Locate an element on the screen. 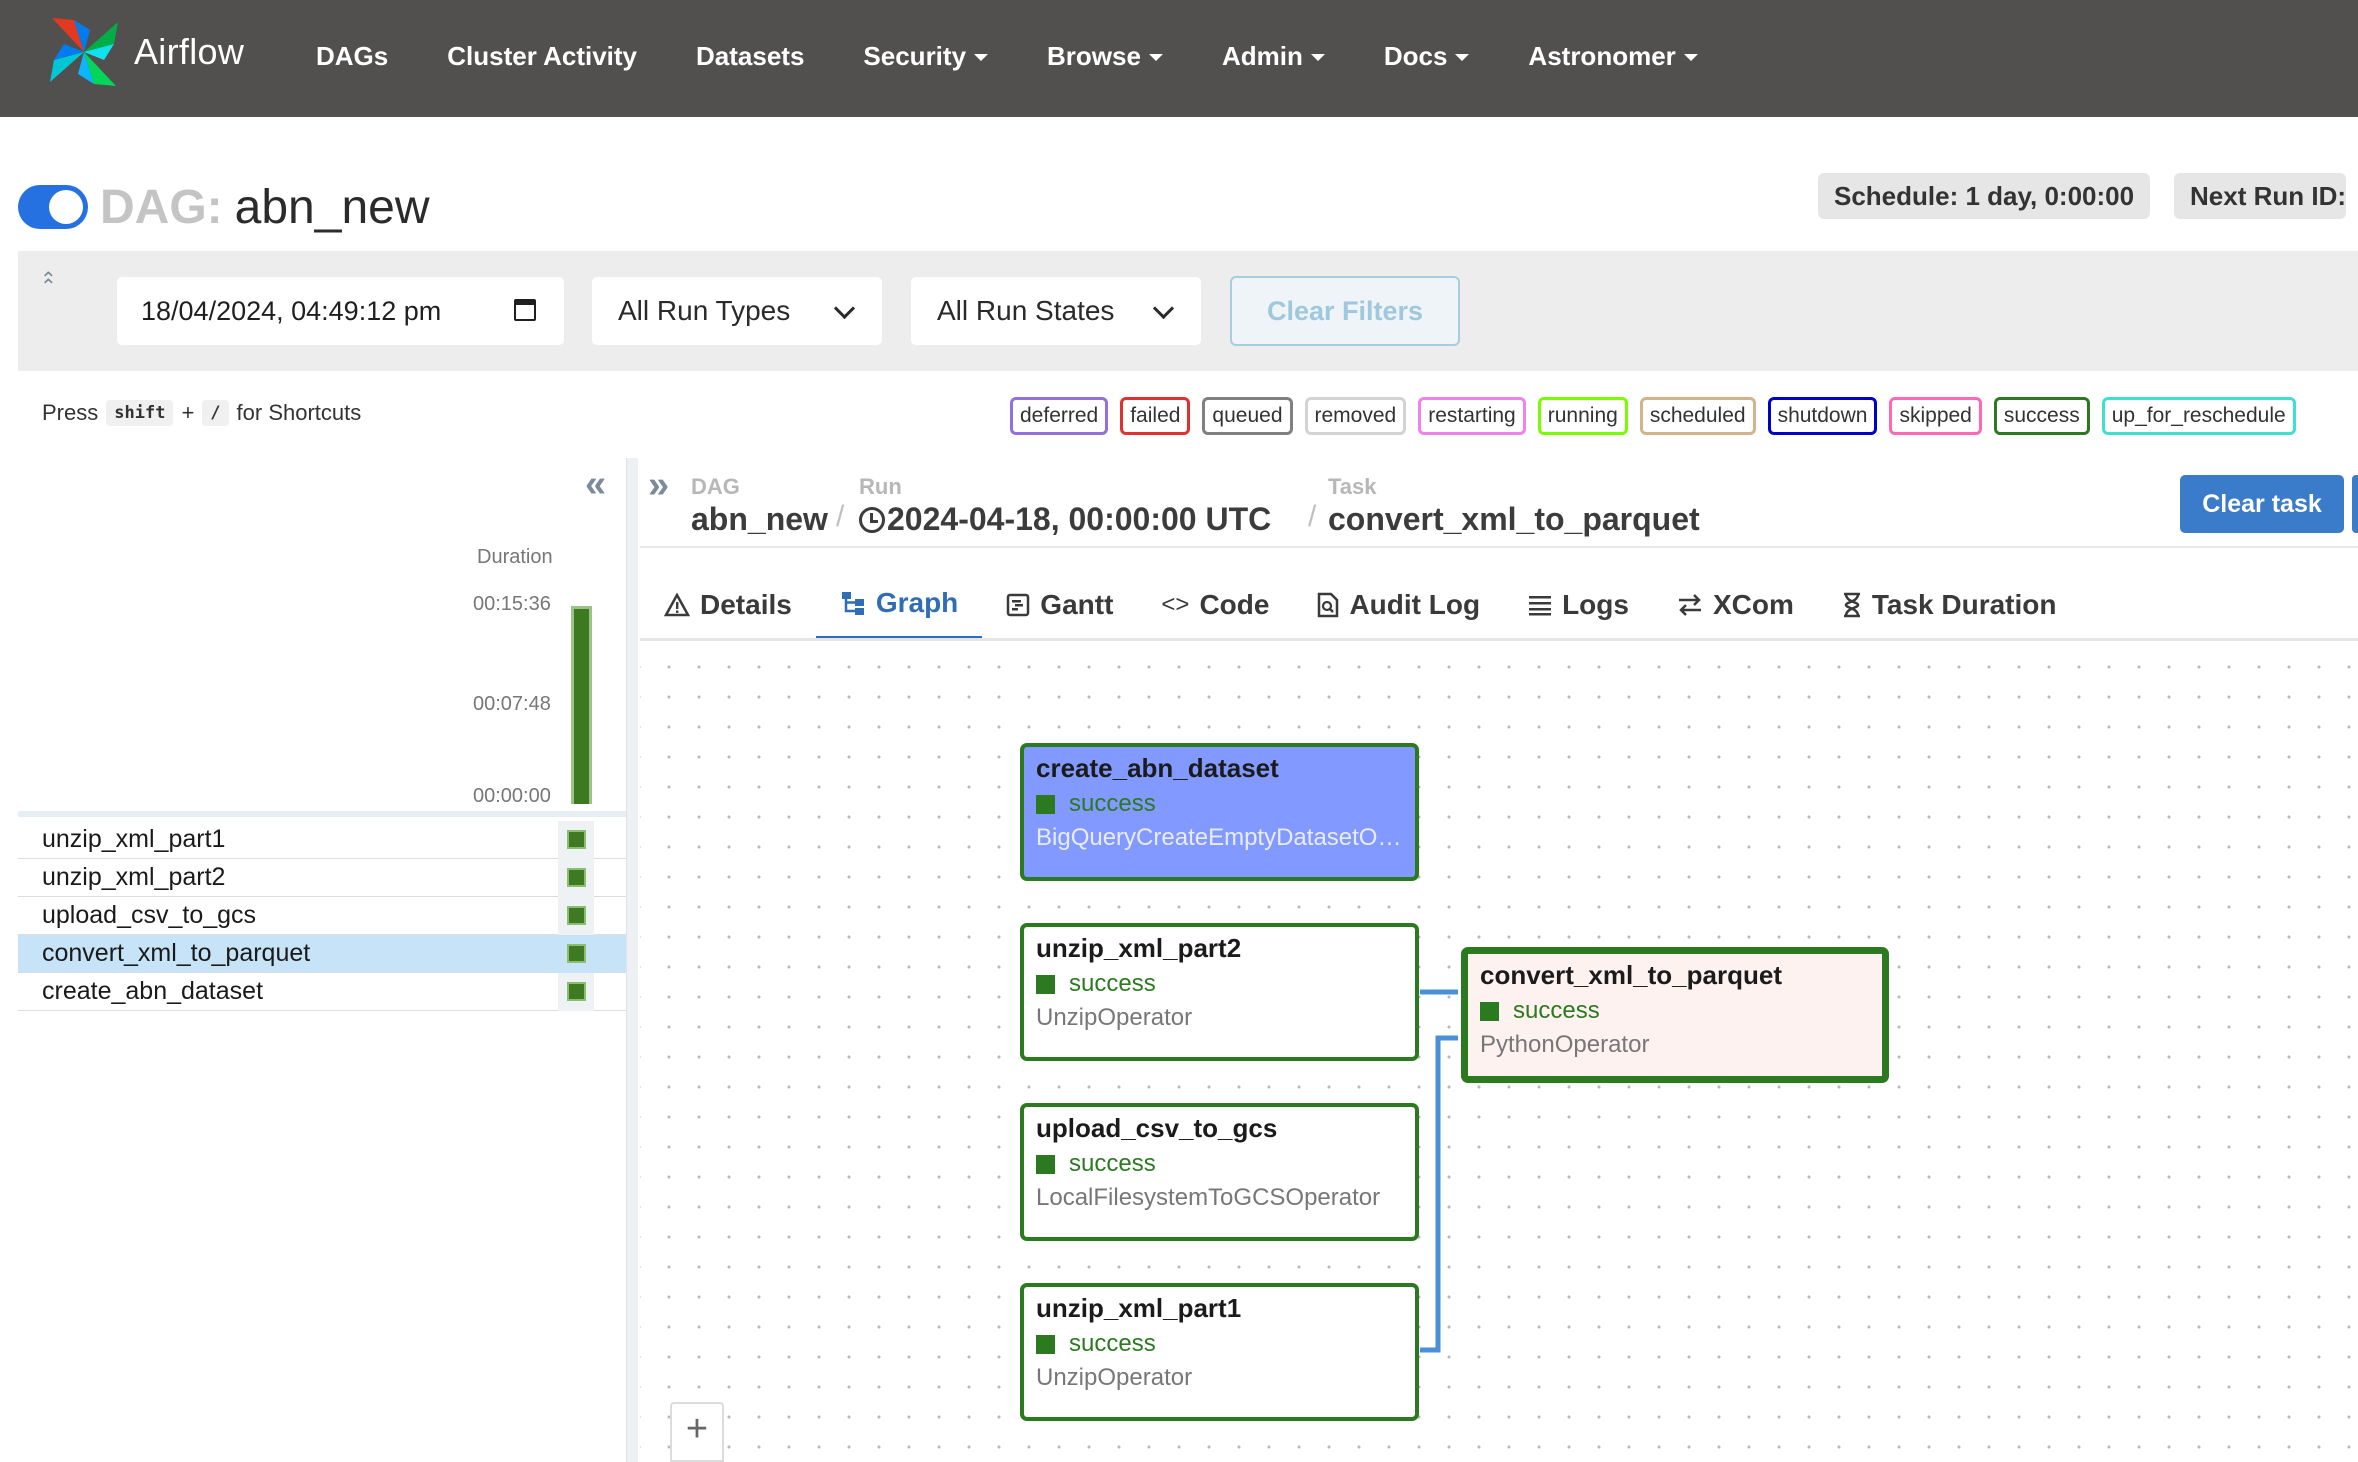 This screenshot has width=2358, height=1462. task-row: create_abn_dataset is located at coordinates (322, 992).